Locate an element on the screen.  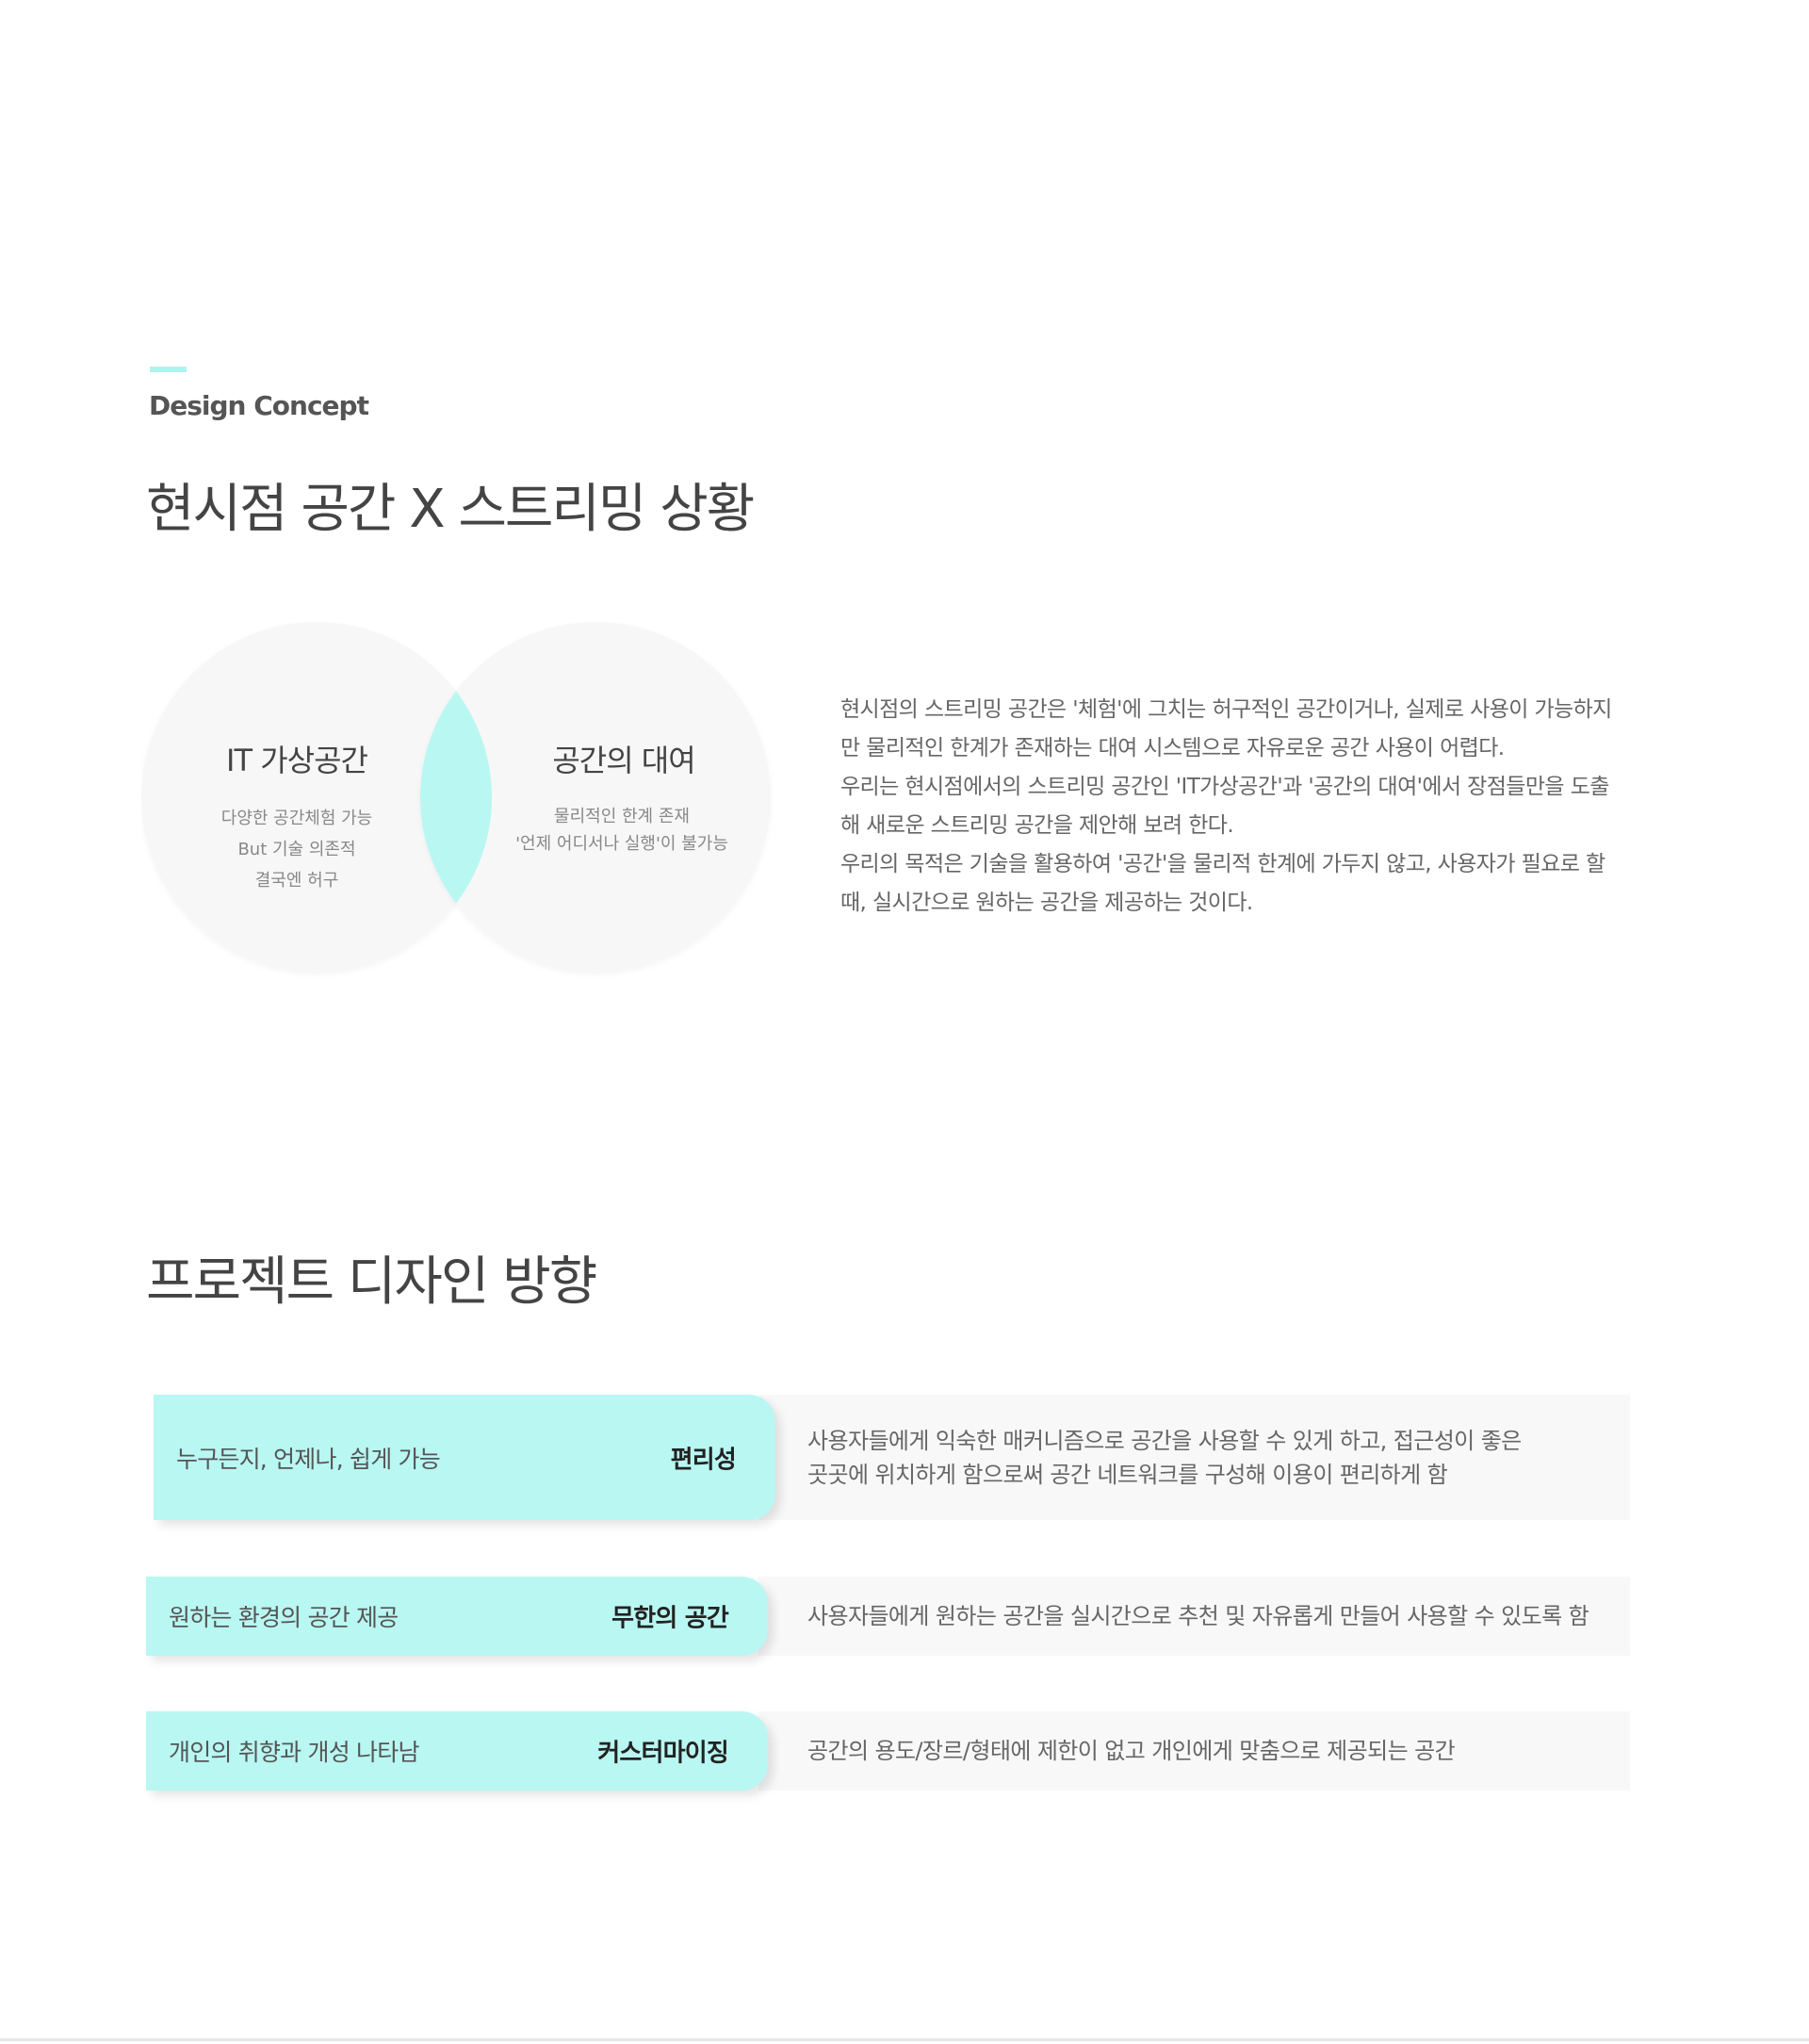
section-accent-bar is located at coordinates (168, 369).